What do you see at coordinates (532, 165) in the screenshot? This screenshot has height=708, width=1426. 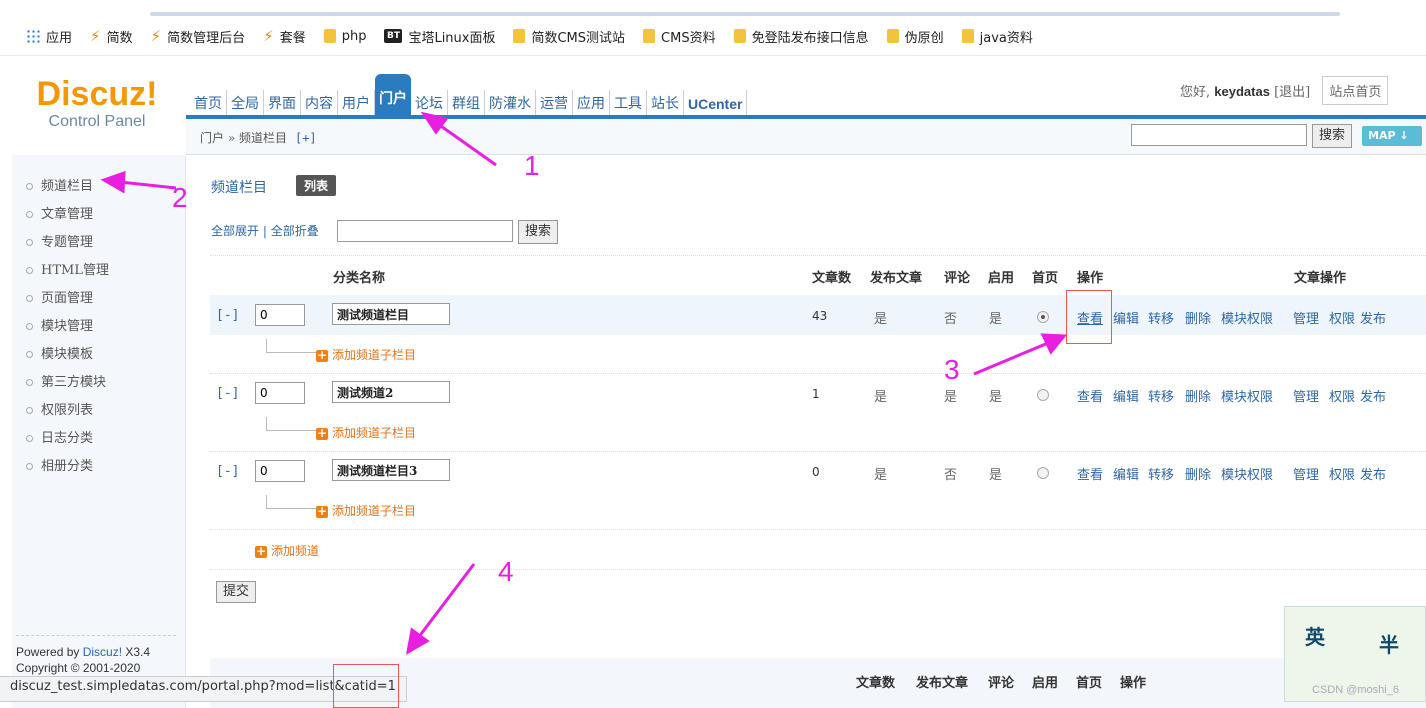 I see `annotation-1: 1` at bounding box center [532, 165].